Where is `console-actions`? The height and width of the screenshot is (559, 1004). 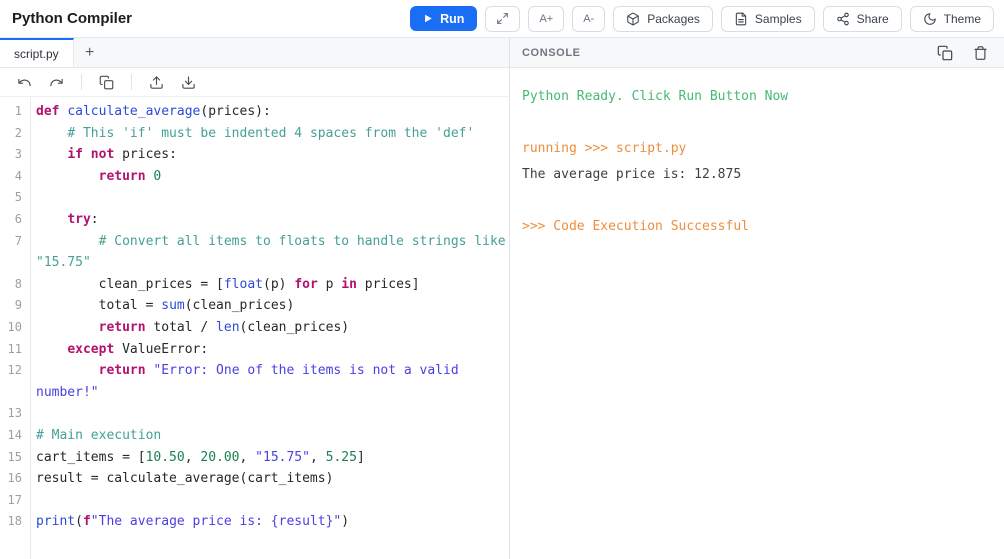
console-actions is located at coordinates (962, 53).